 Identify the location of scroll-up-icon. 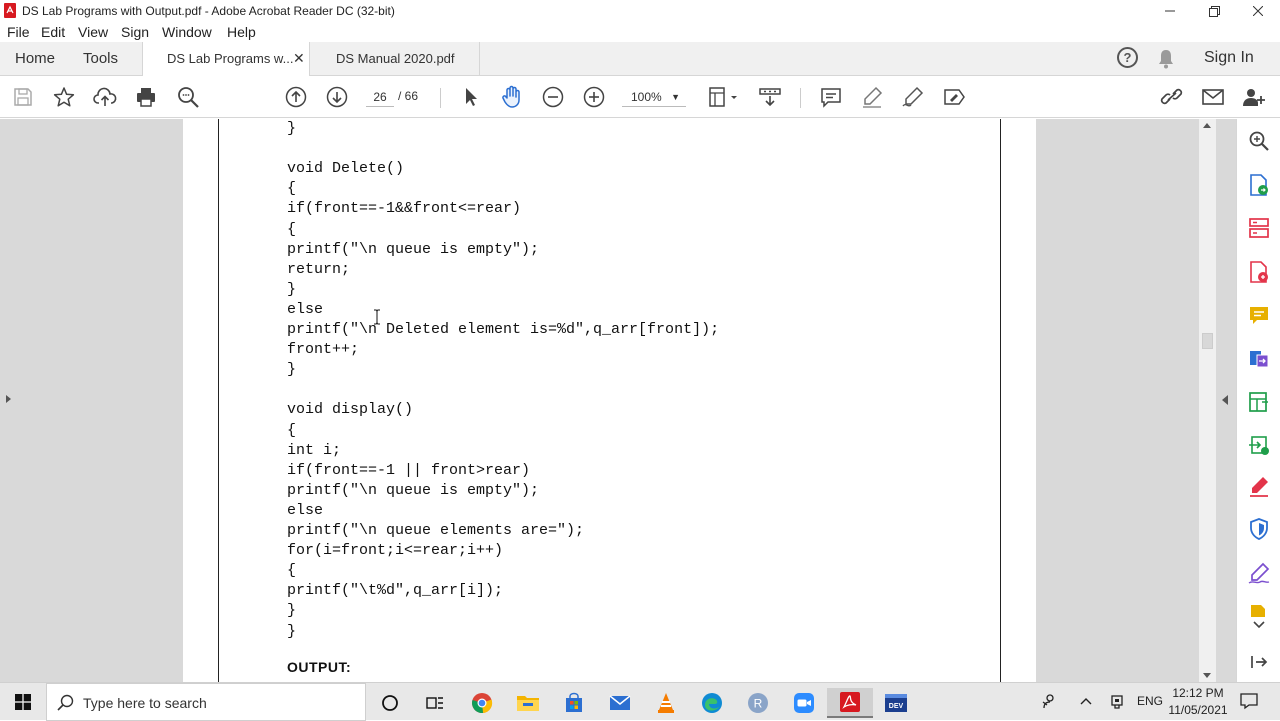
(1207, 125).